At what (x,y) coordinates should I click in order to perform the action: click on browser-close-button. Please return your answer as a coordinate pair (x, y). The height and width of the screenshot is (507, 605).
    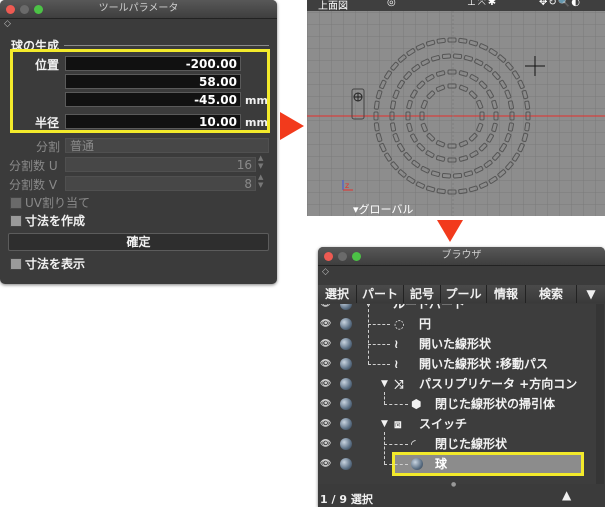
    Looking at the image, I should click on (328, 256).